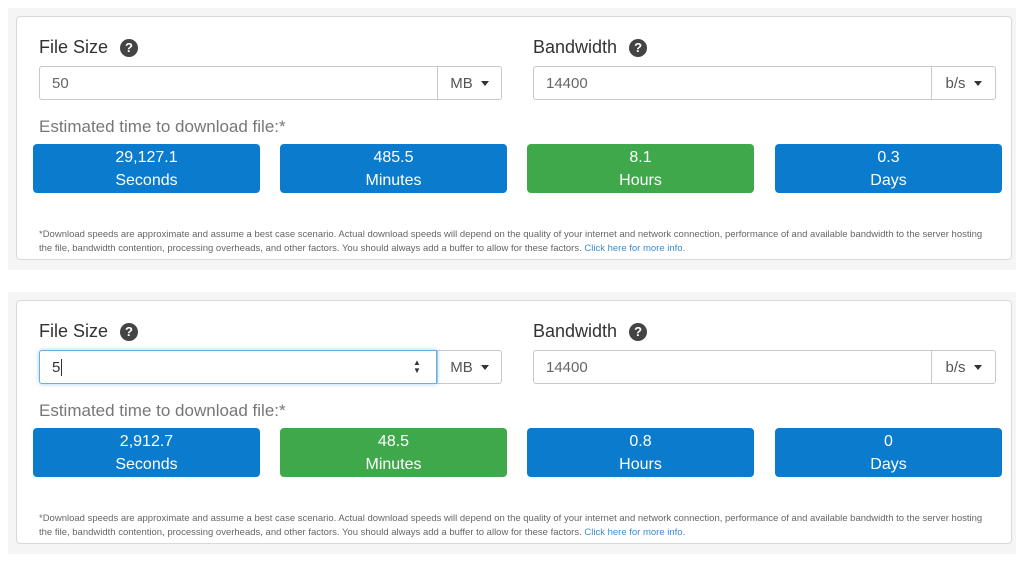 Image resolution: width=1024 pixels, height=571 pixels. Describe the element at coordinates (640, 452) in the screenshot. I see `result-tile-hours: 0.8 Hours` at that location.